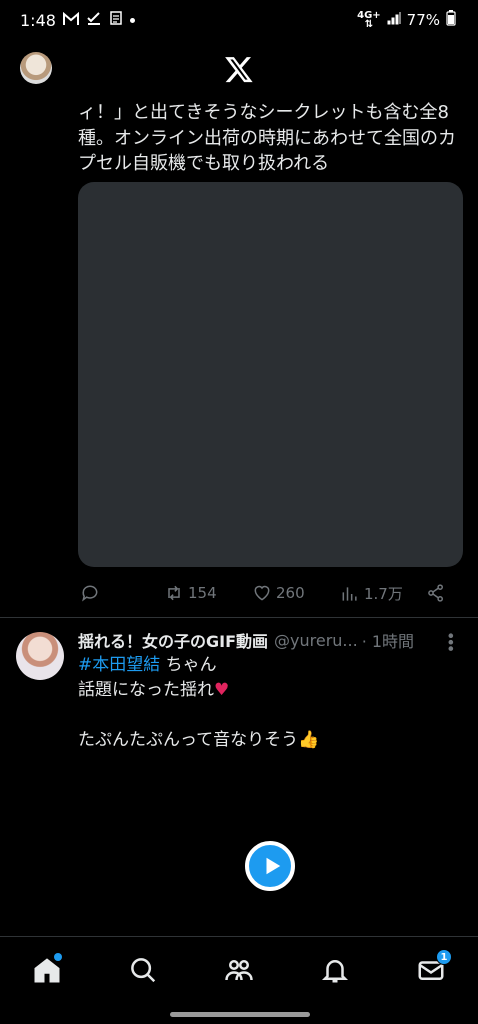 This screenshot has height=1024, width=478. Describe the element at coordinates (394, 20) in the screenshot. I see `signal-icon` at that location.